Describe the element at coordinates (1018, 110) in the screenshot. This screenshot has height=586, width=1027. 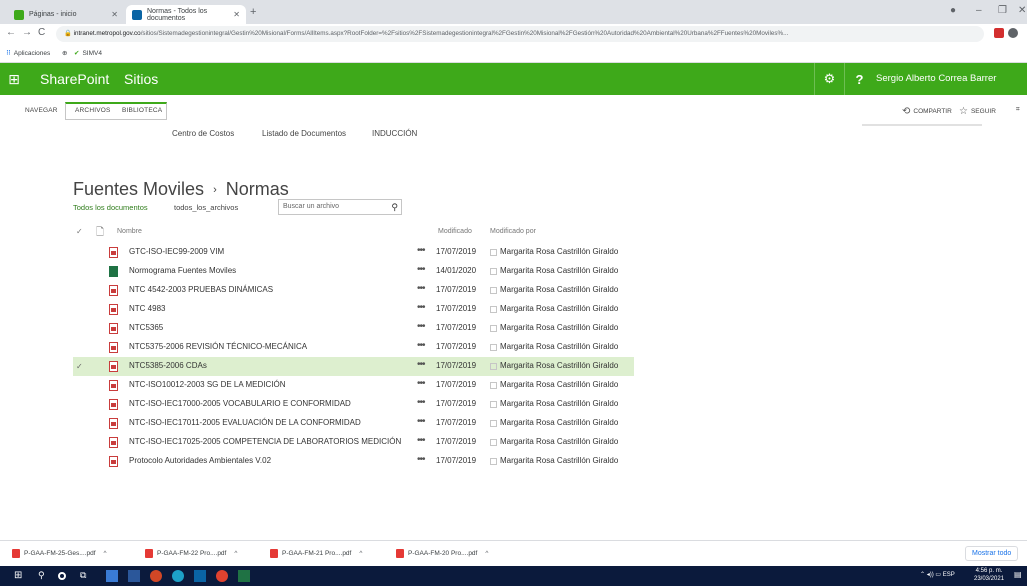
I see `focus-icon: ⌗` at that location.